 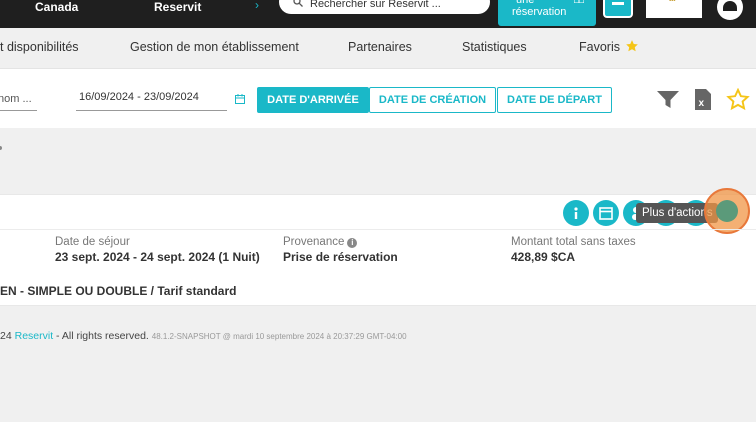 I want to click on search-icon, so click(x=298, y=3).